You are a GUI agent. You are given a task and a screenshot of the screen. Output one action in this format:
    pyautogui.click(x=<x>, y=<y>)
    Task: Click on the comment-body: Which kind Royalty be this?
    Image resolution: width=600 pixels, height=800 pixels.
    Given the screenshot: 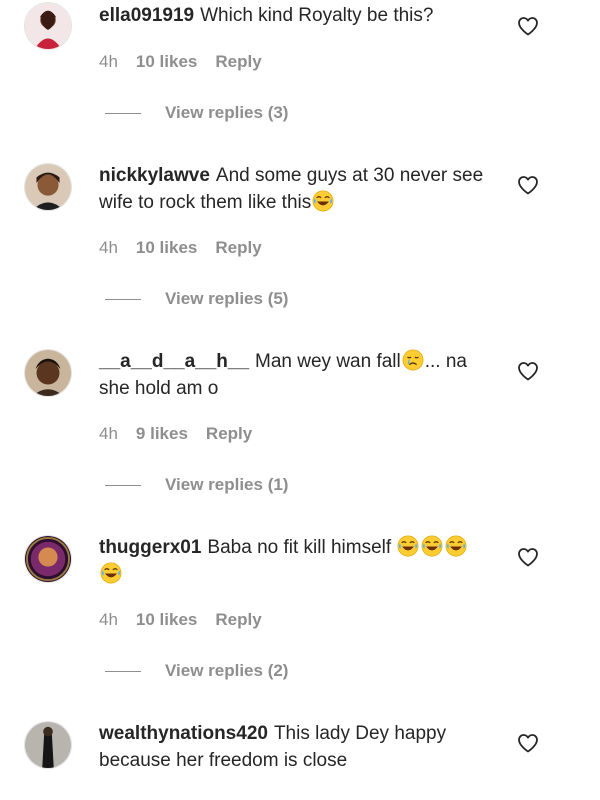 What is the action you would take?
    pyautogui.click(x=317, y=15)
    